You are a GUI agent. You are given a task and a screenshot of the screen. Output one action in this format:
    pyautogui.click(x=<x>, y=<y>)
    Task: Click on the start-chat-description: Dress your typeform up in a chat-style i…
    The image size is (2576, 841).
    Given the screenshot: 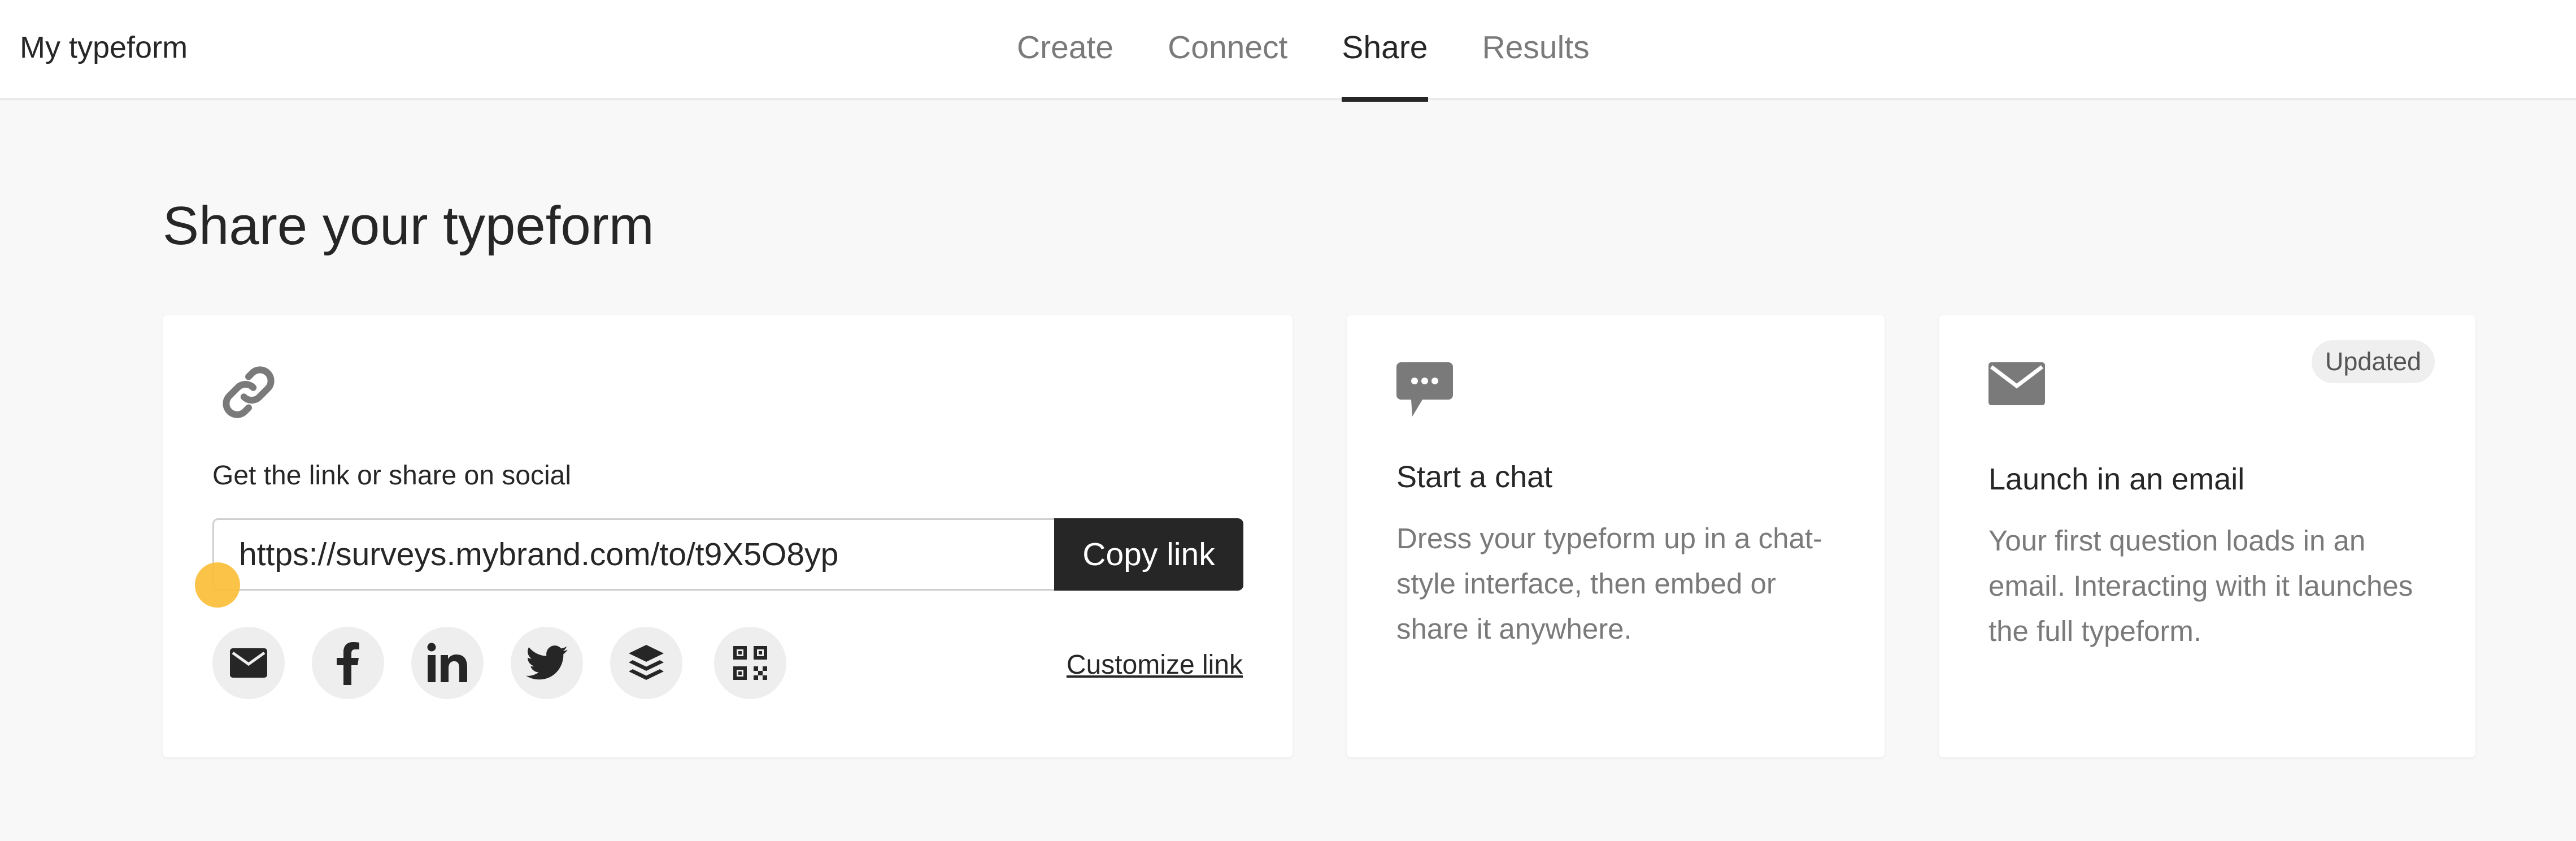 What is the action you would take?
    pyautogui.click(x=1609, y=583)
    